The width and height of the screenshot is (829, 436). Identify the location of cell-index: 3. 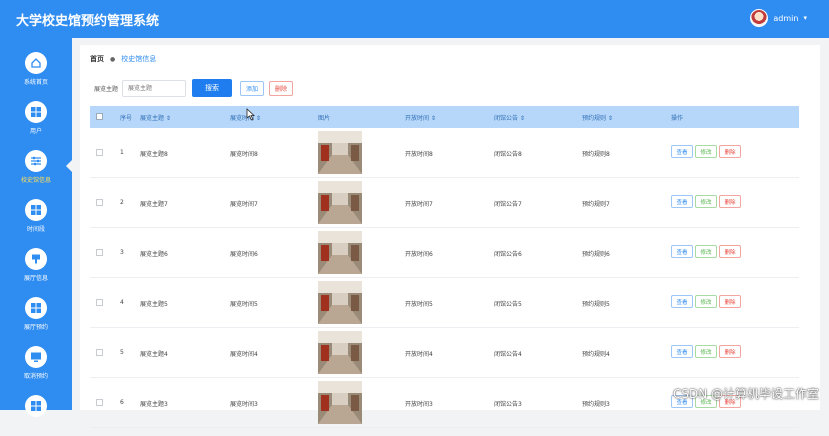
(122, 252).